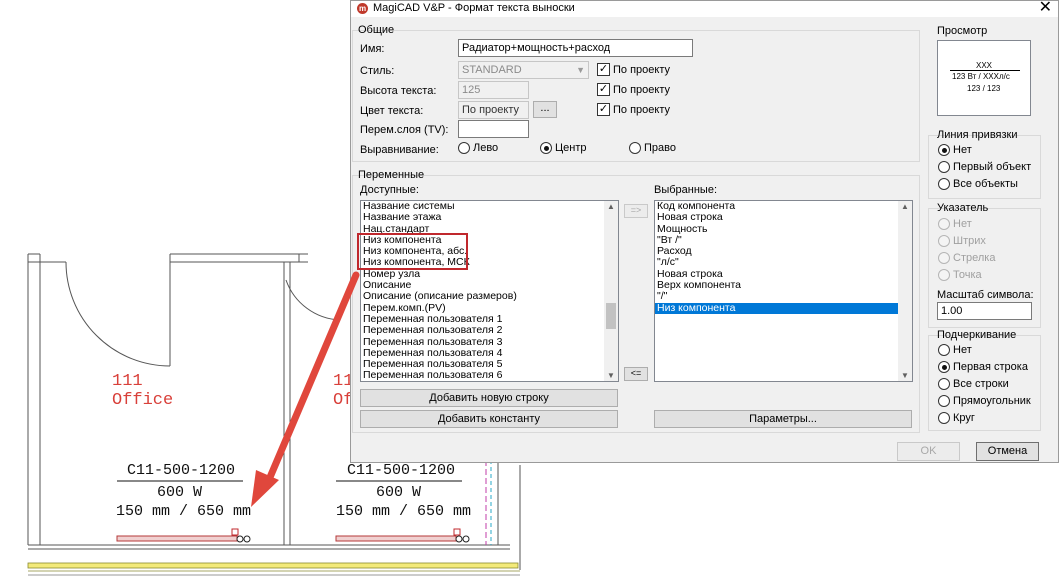 The height and width of the screenshot is (587, 1059). Describe the element at coordinates (404, 130) in the screenshot. I see `layer-var-label: Перем.слоя (TV):` at that location.